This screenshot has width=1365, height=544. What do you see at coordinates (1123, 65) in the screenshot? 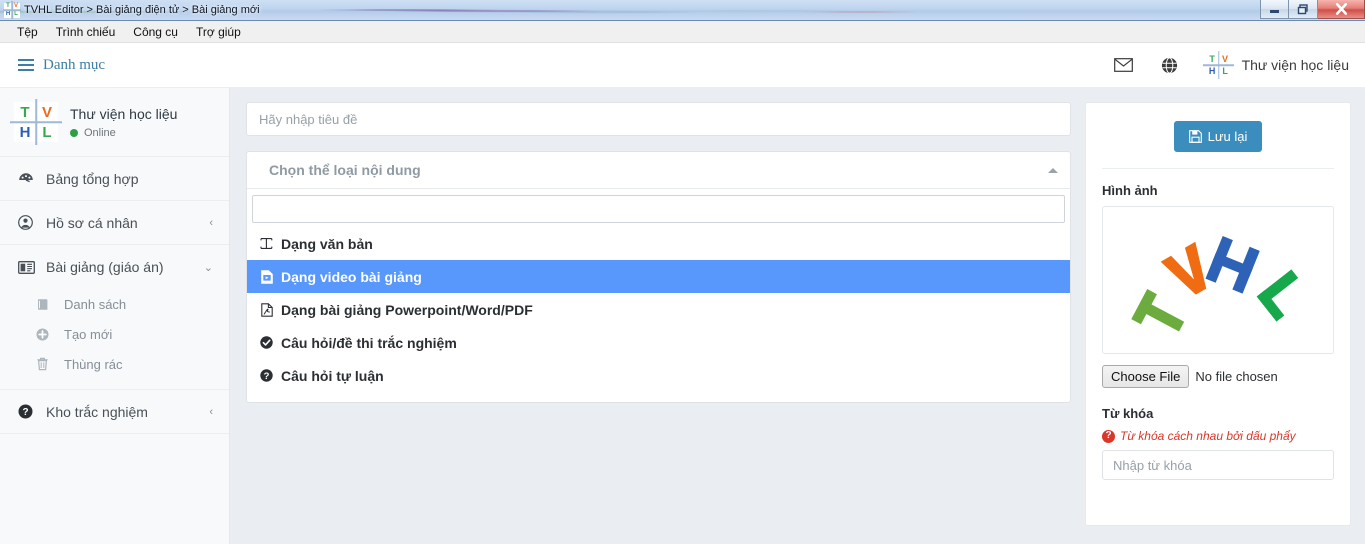
I see `envelope-icon` at bounding box center [1123, 65].